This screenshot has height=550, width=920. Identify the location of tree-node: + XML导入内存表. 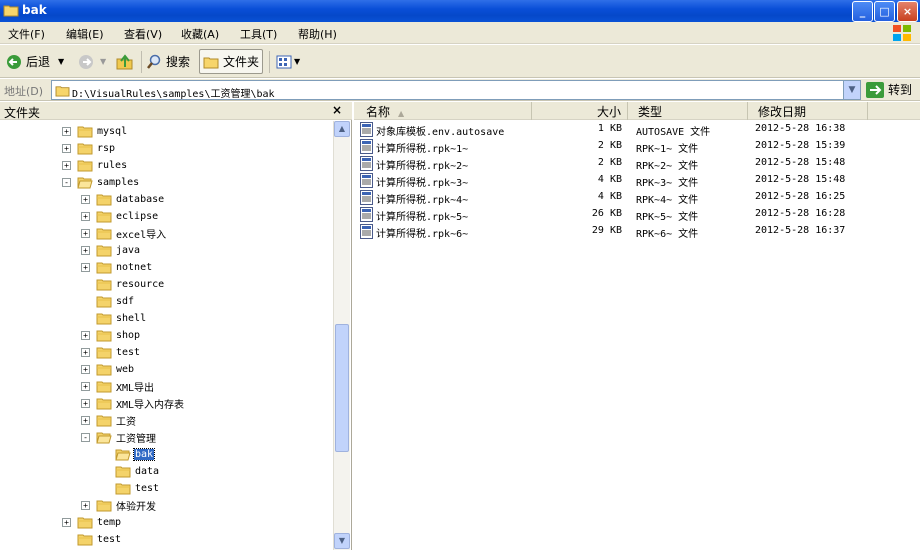
(133, 403).